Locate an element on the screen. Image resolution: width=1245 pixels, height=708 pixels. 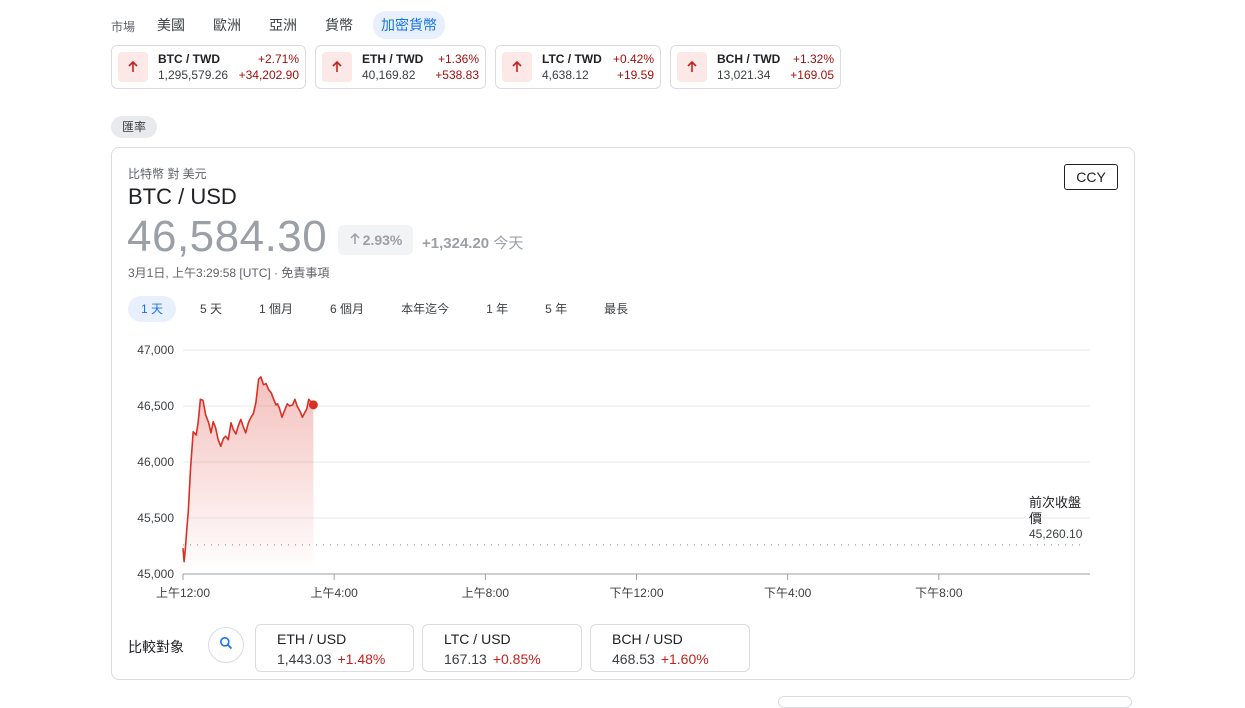
compare-values: 1,443.03 +1.48% is located at coordinates (345, 659).